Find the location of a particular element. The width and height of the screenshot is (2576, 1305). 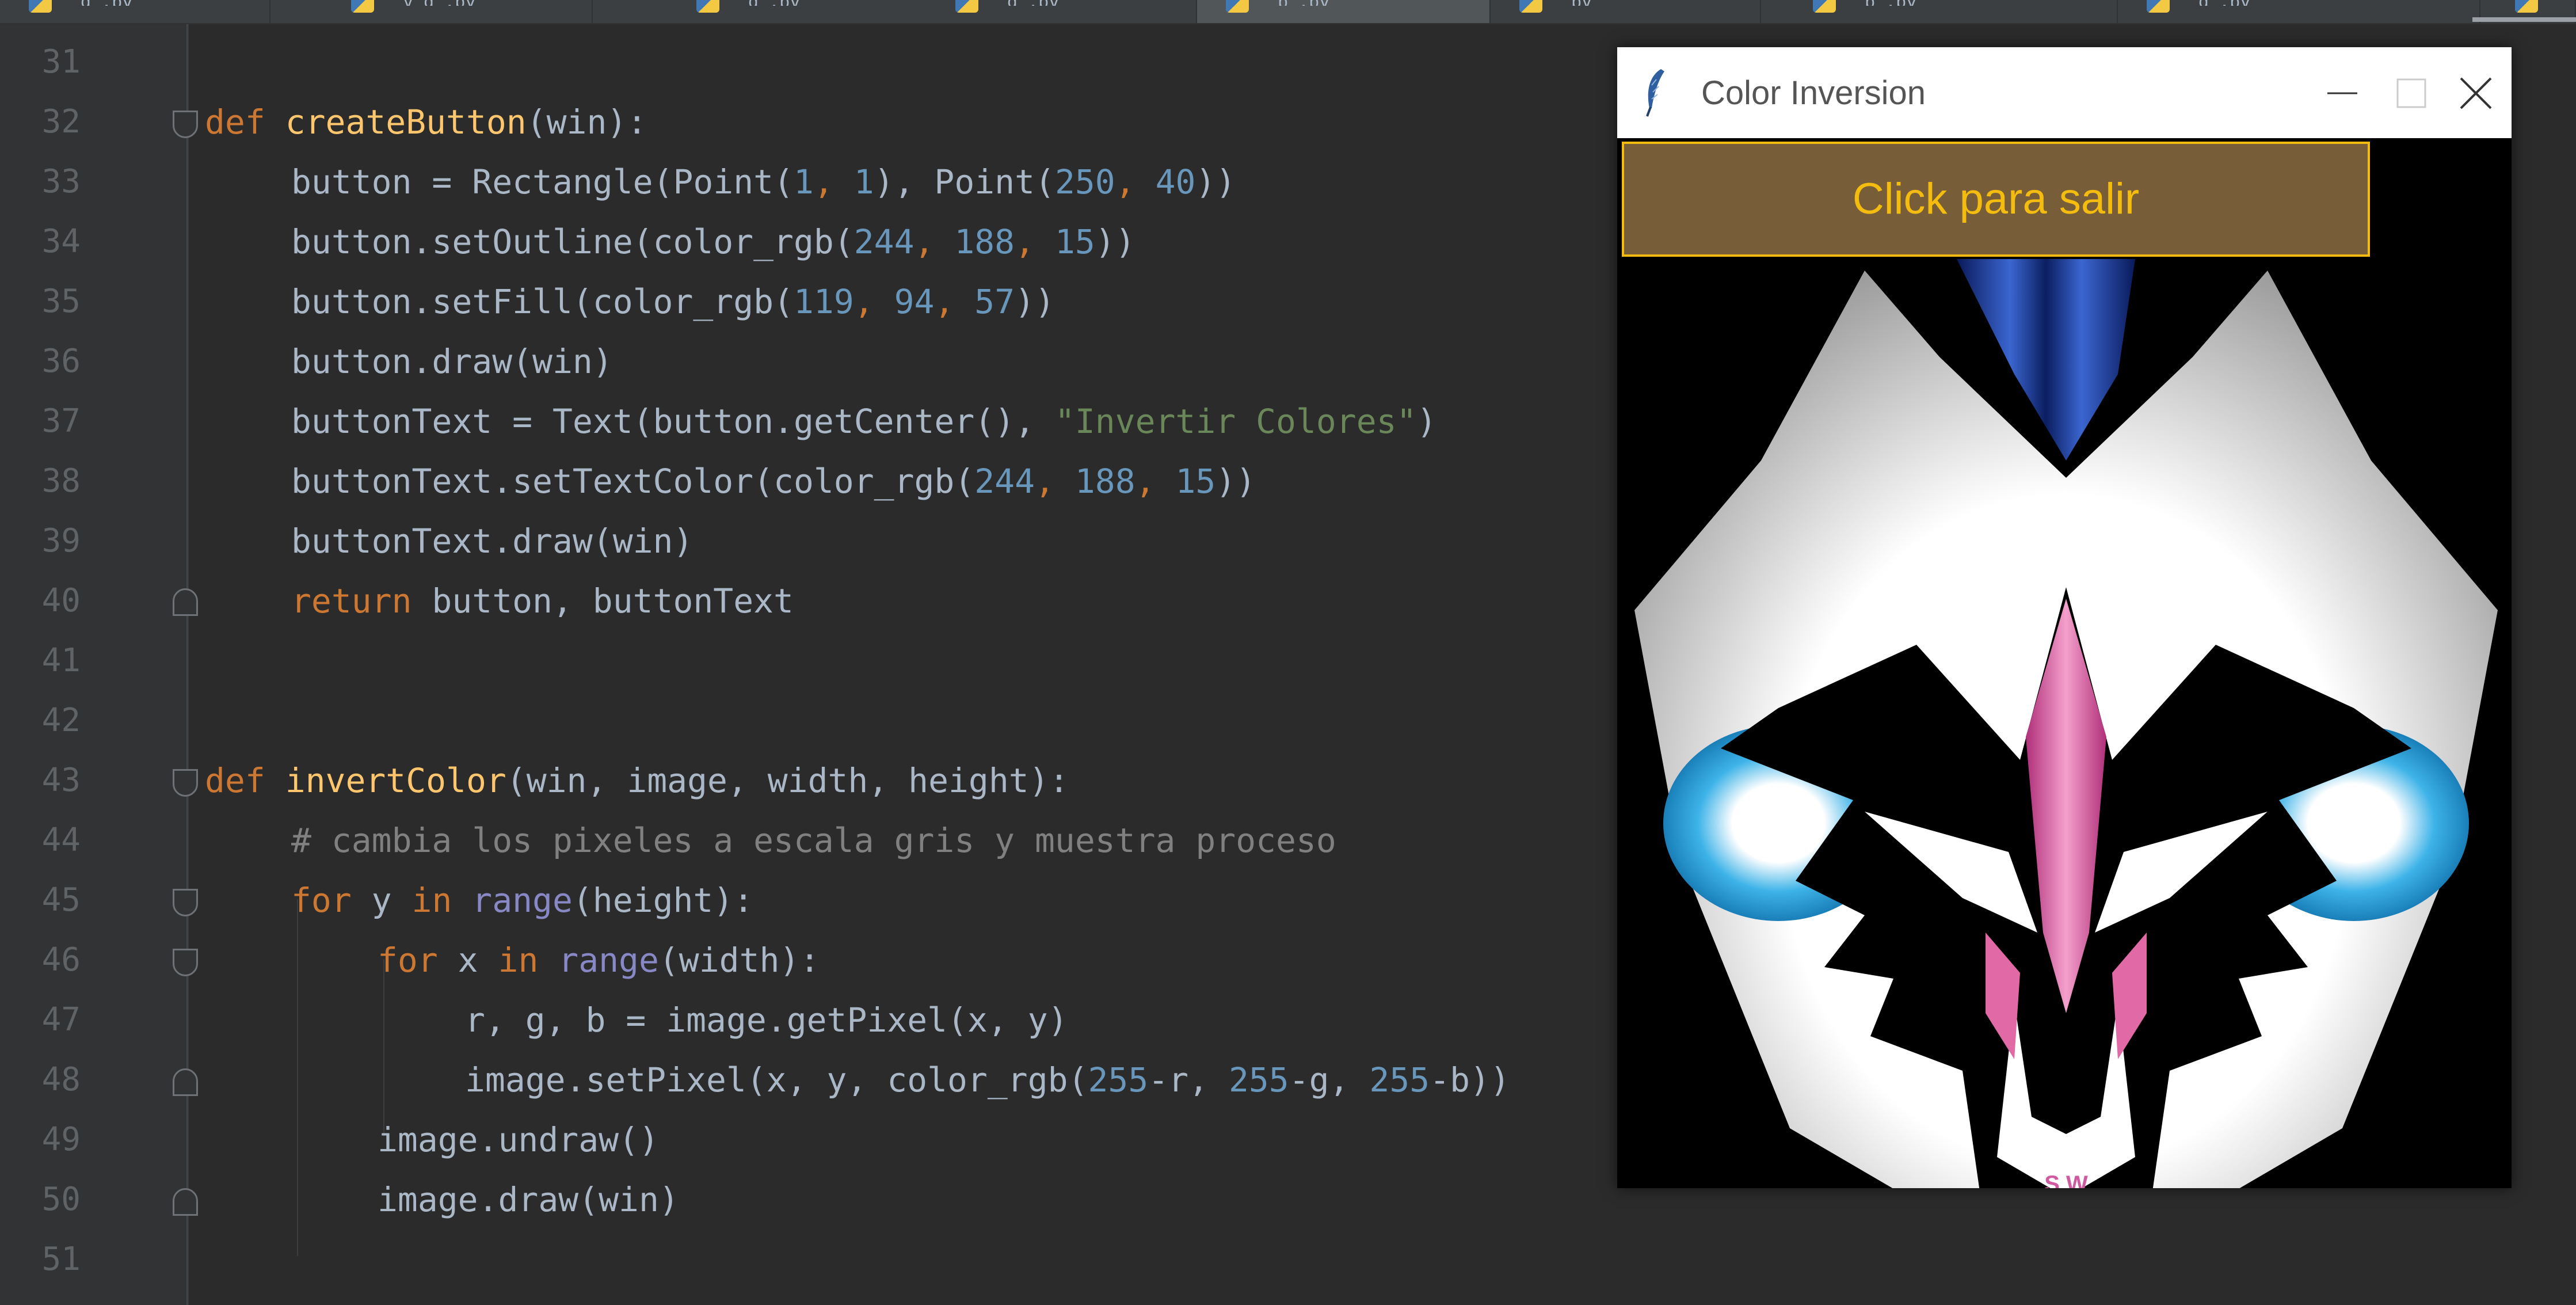

line-number: 50 is located at coordinates (61, 1200).